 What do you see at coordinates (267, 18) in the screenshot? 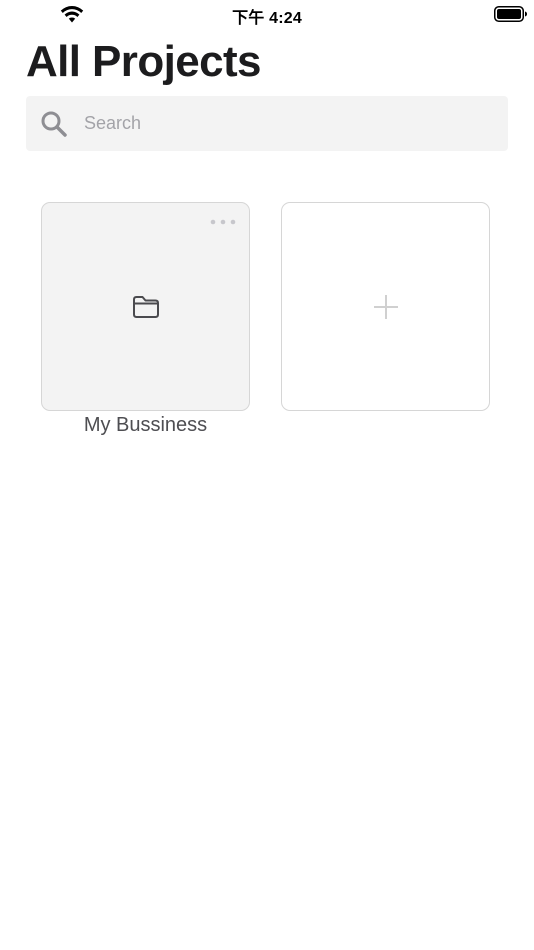
I see `status-time: 下午 4:24` at bounding box center [267, 18].